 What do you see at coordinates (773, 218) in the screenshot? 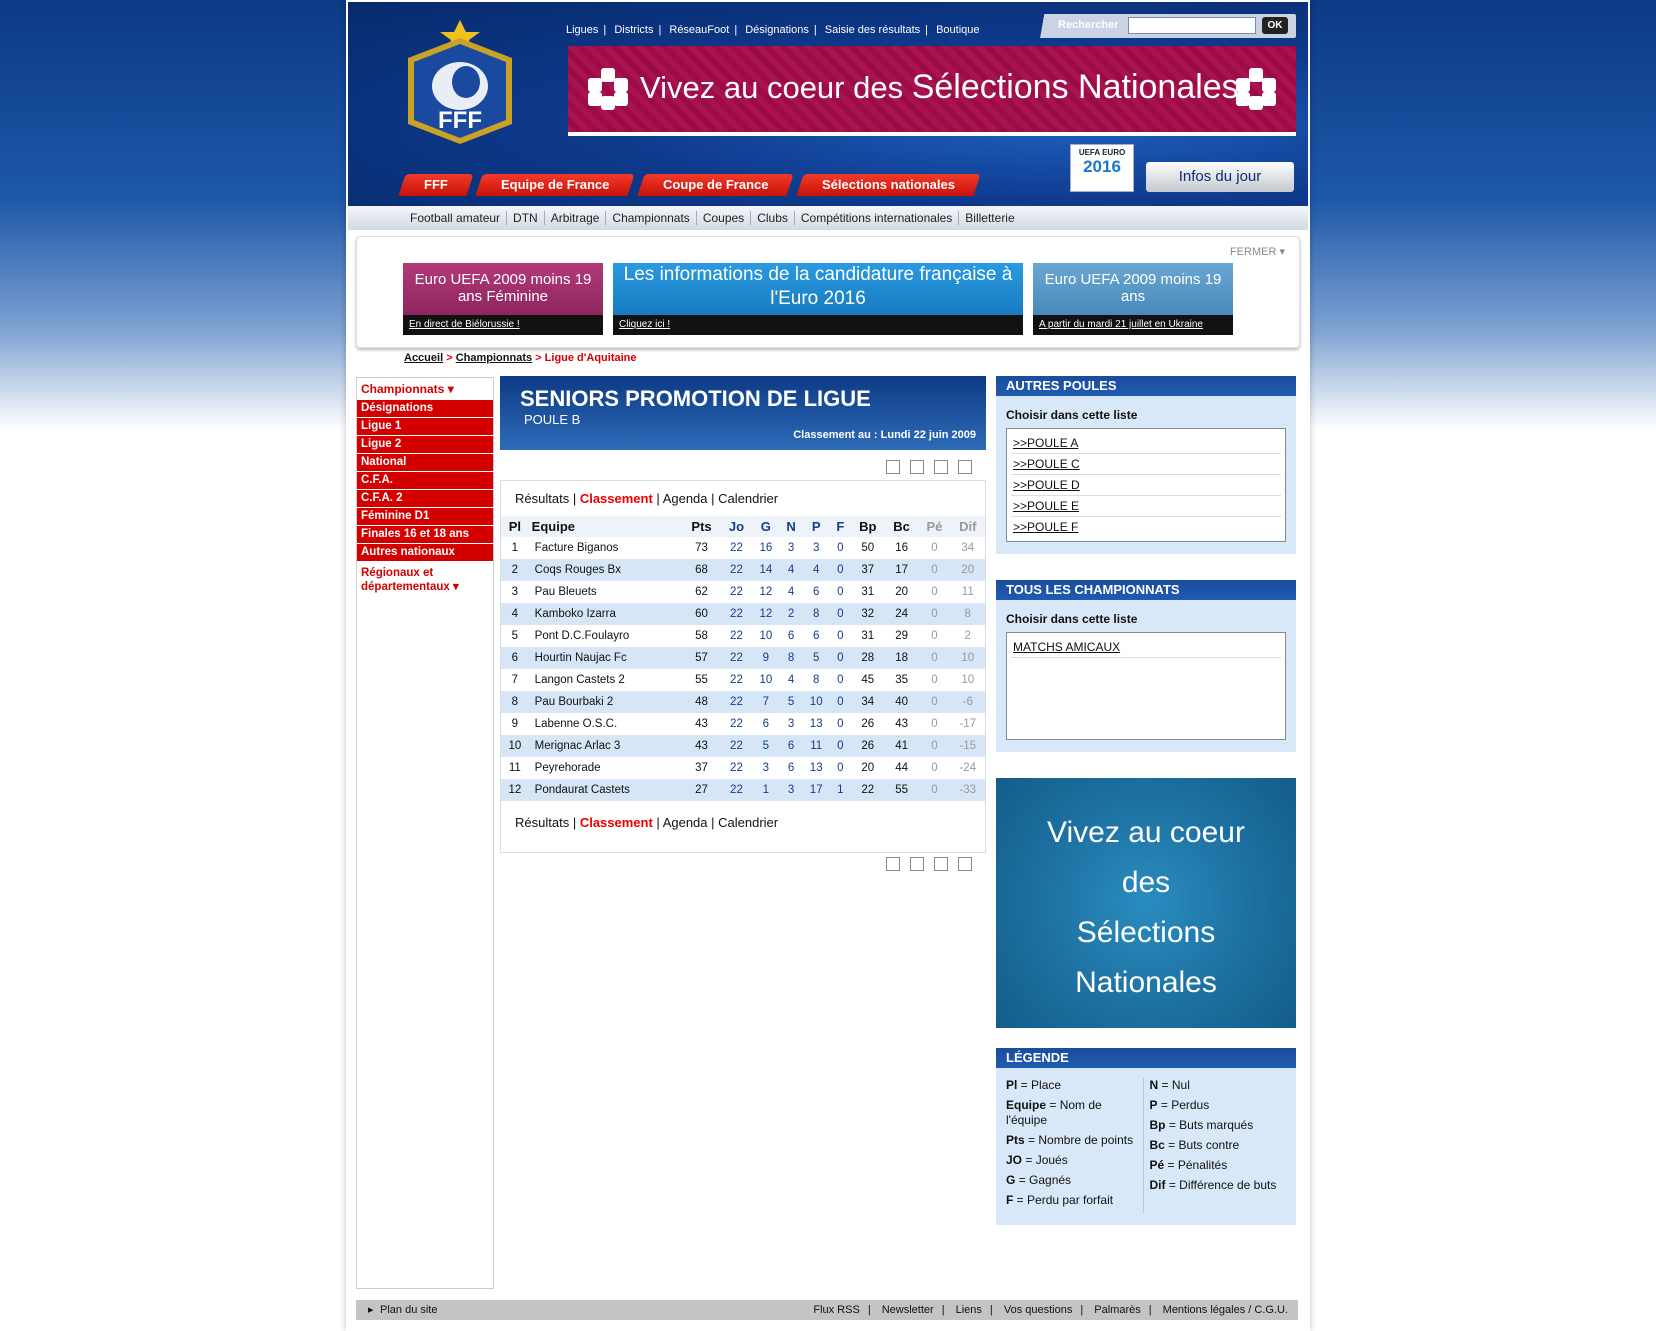
I see `subnav-clubs: Clubs` at bounding box center [773, 218].